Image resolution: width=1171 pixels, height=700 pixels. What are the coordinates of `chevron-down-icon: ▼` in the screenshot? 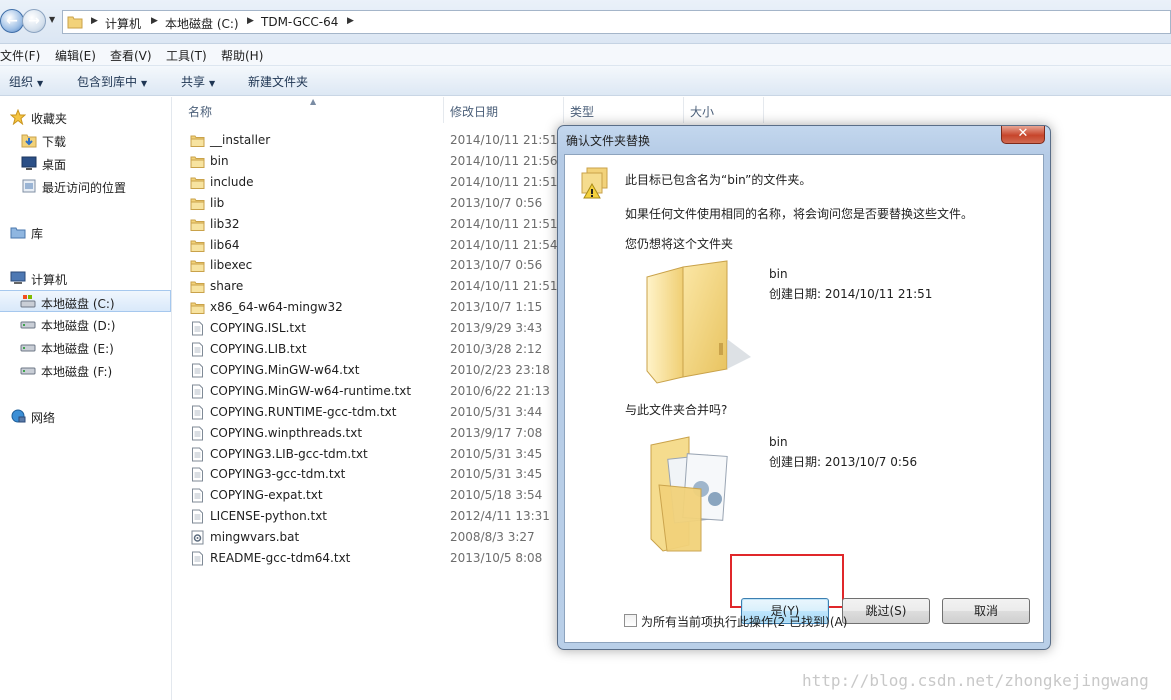 It's located at (40, 83).